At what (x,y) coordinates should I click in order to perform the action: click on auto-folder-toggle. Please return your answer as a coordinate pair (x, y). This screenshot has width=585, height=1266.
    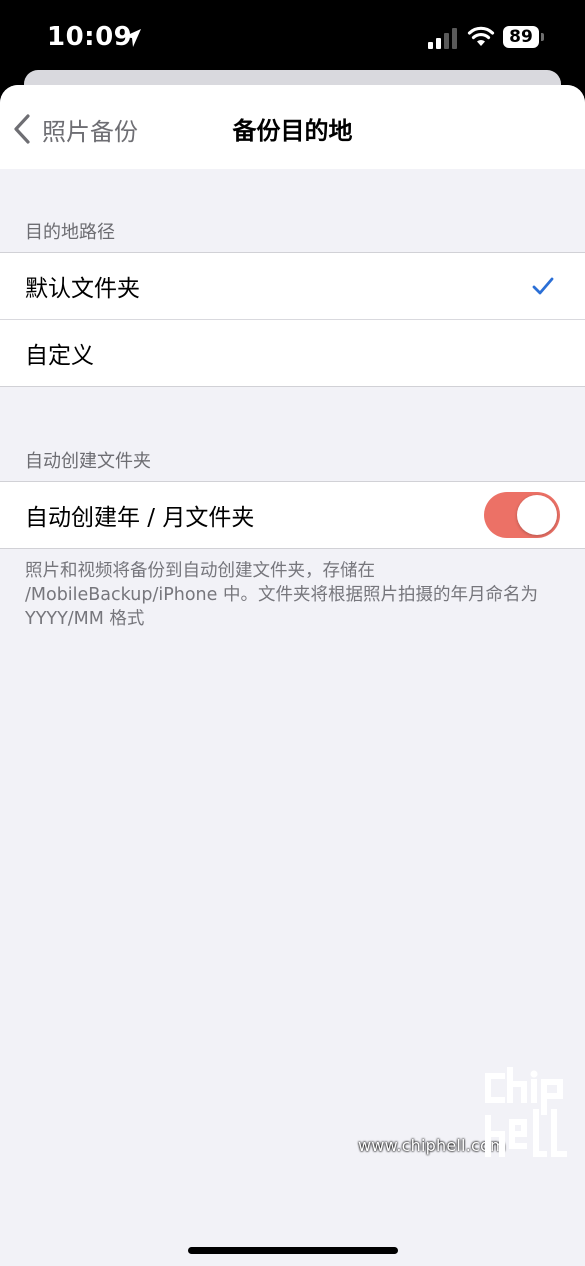
    Looking at the image, I should click on (522, 515).